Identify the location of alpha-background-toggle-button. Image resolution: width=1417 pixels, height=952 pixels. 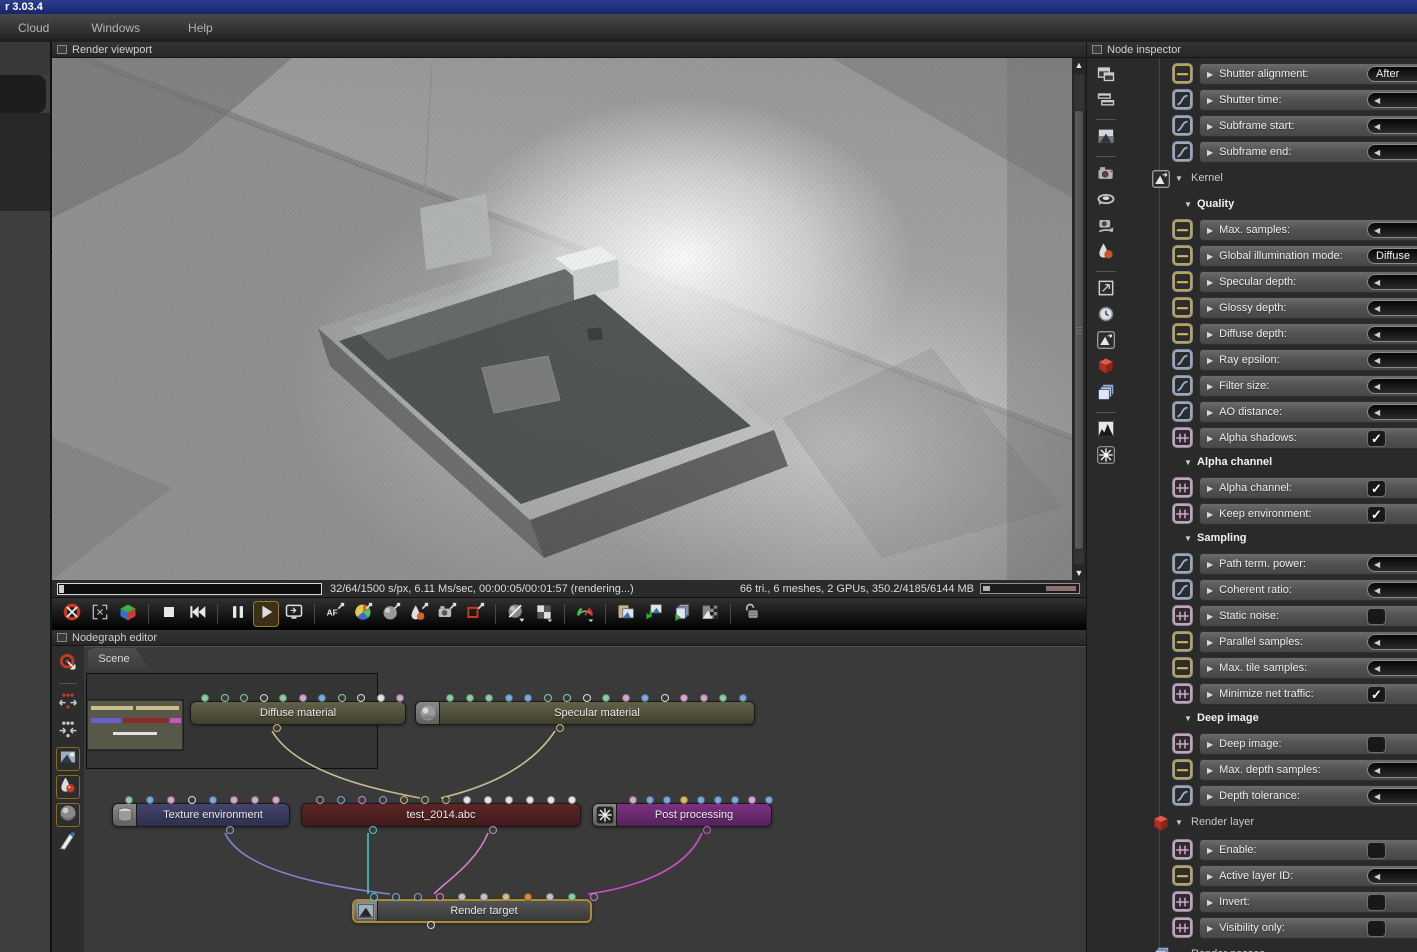
(544, 614).